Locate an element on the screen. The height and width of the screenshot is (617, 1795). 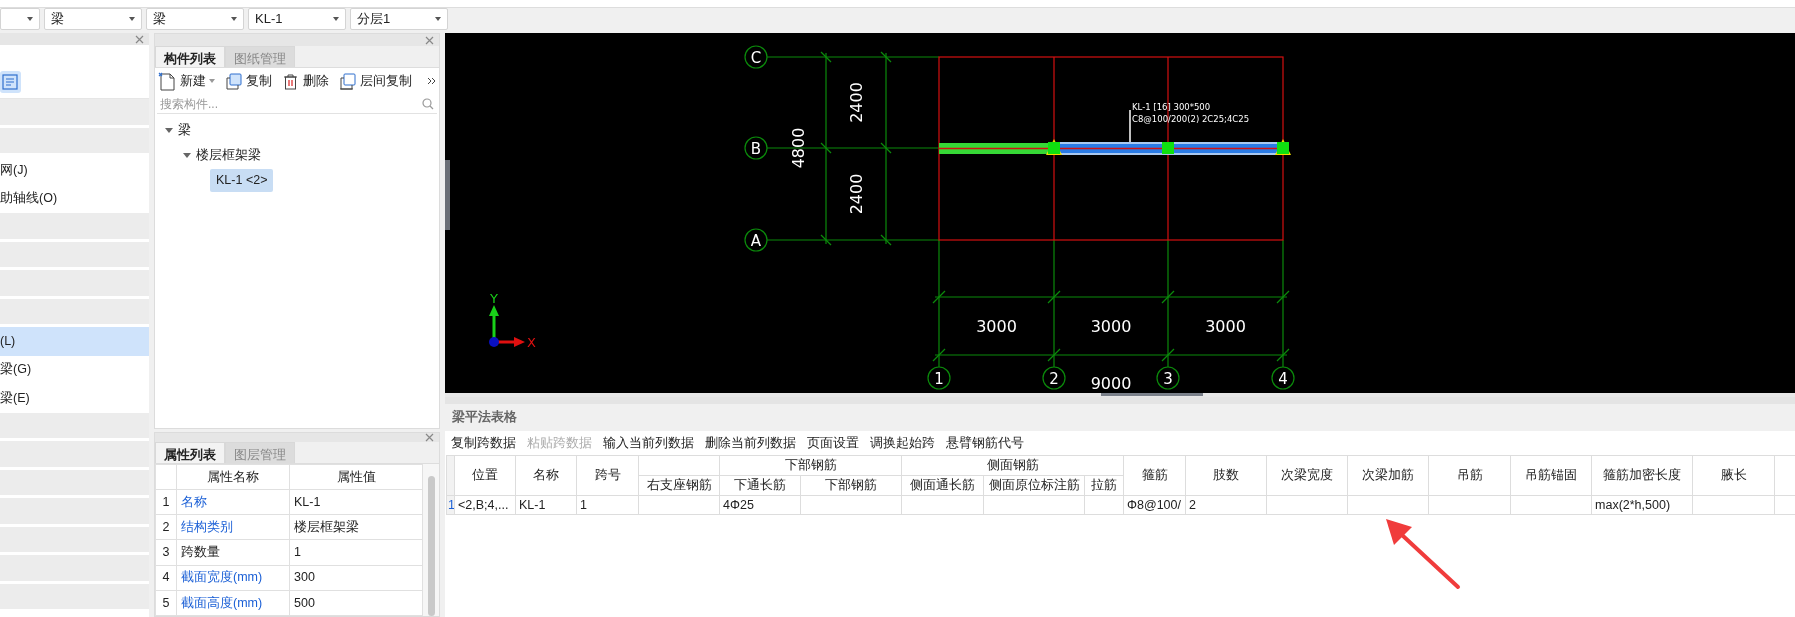
axis-label: 4 is located at coordinates (1283, 378).